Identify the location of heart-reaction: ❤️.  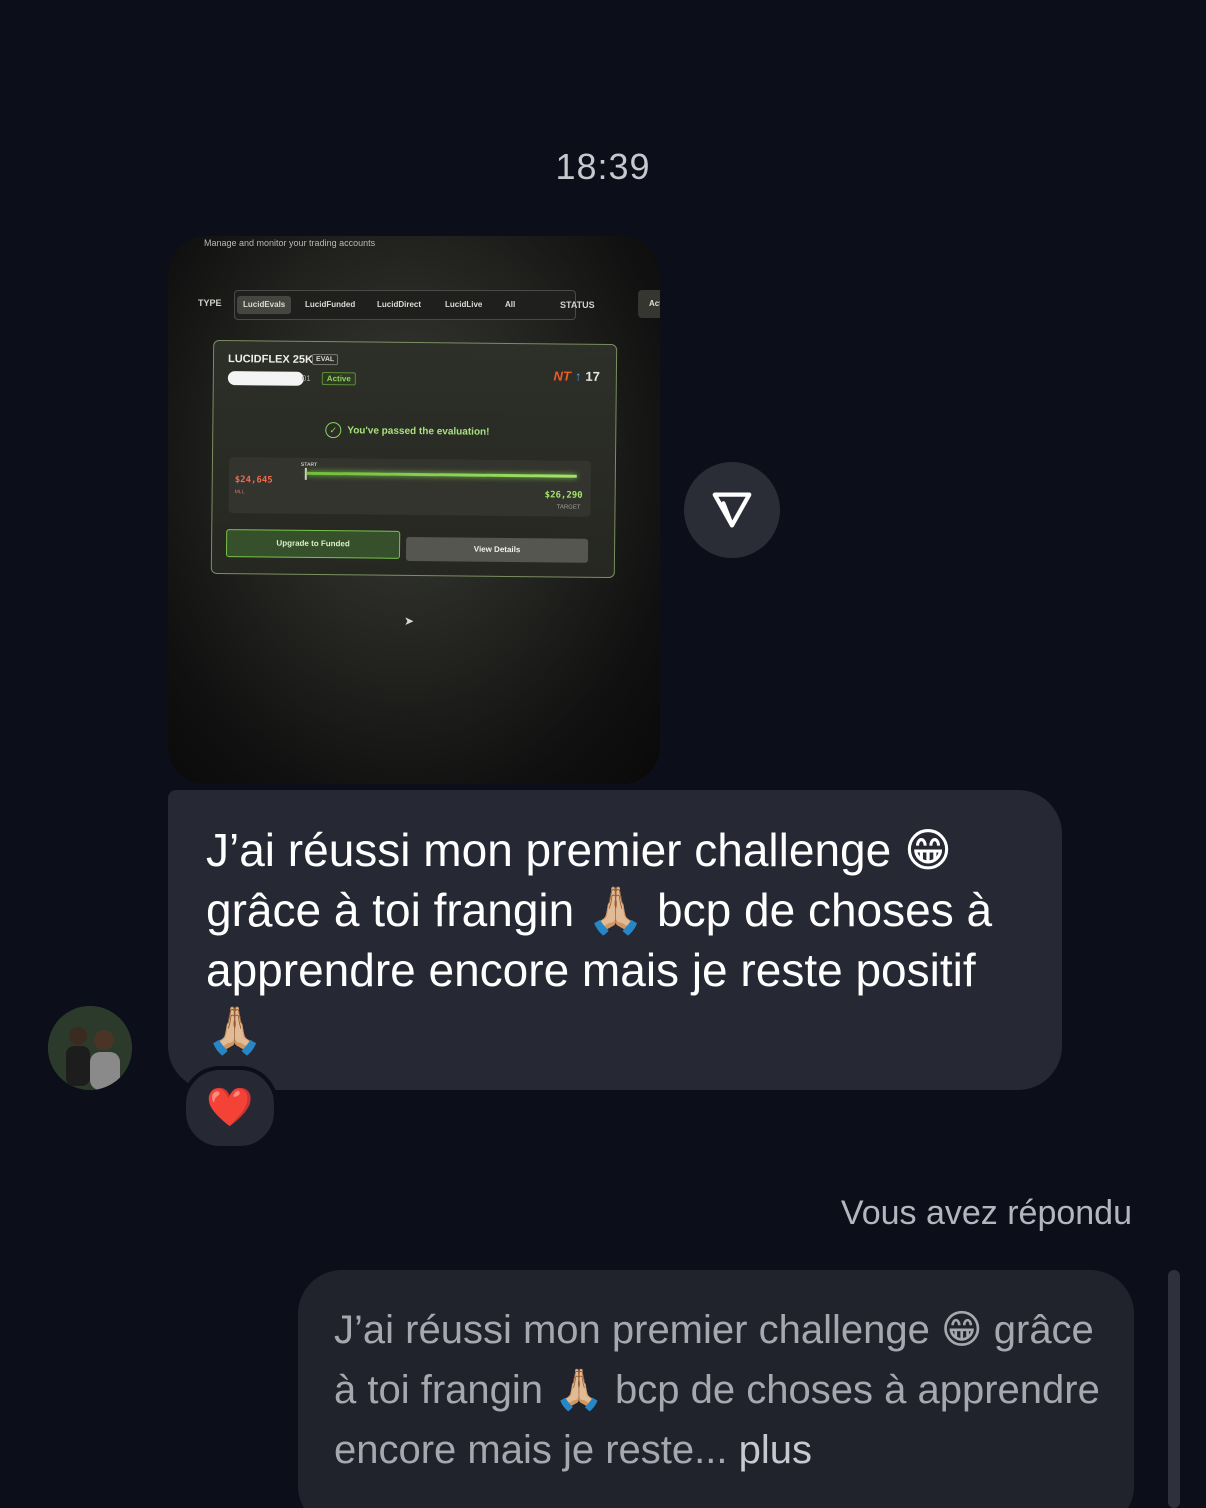
(230, 1108).